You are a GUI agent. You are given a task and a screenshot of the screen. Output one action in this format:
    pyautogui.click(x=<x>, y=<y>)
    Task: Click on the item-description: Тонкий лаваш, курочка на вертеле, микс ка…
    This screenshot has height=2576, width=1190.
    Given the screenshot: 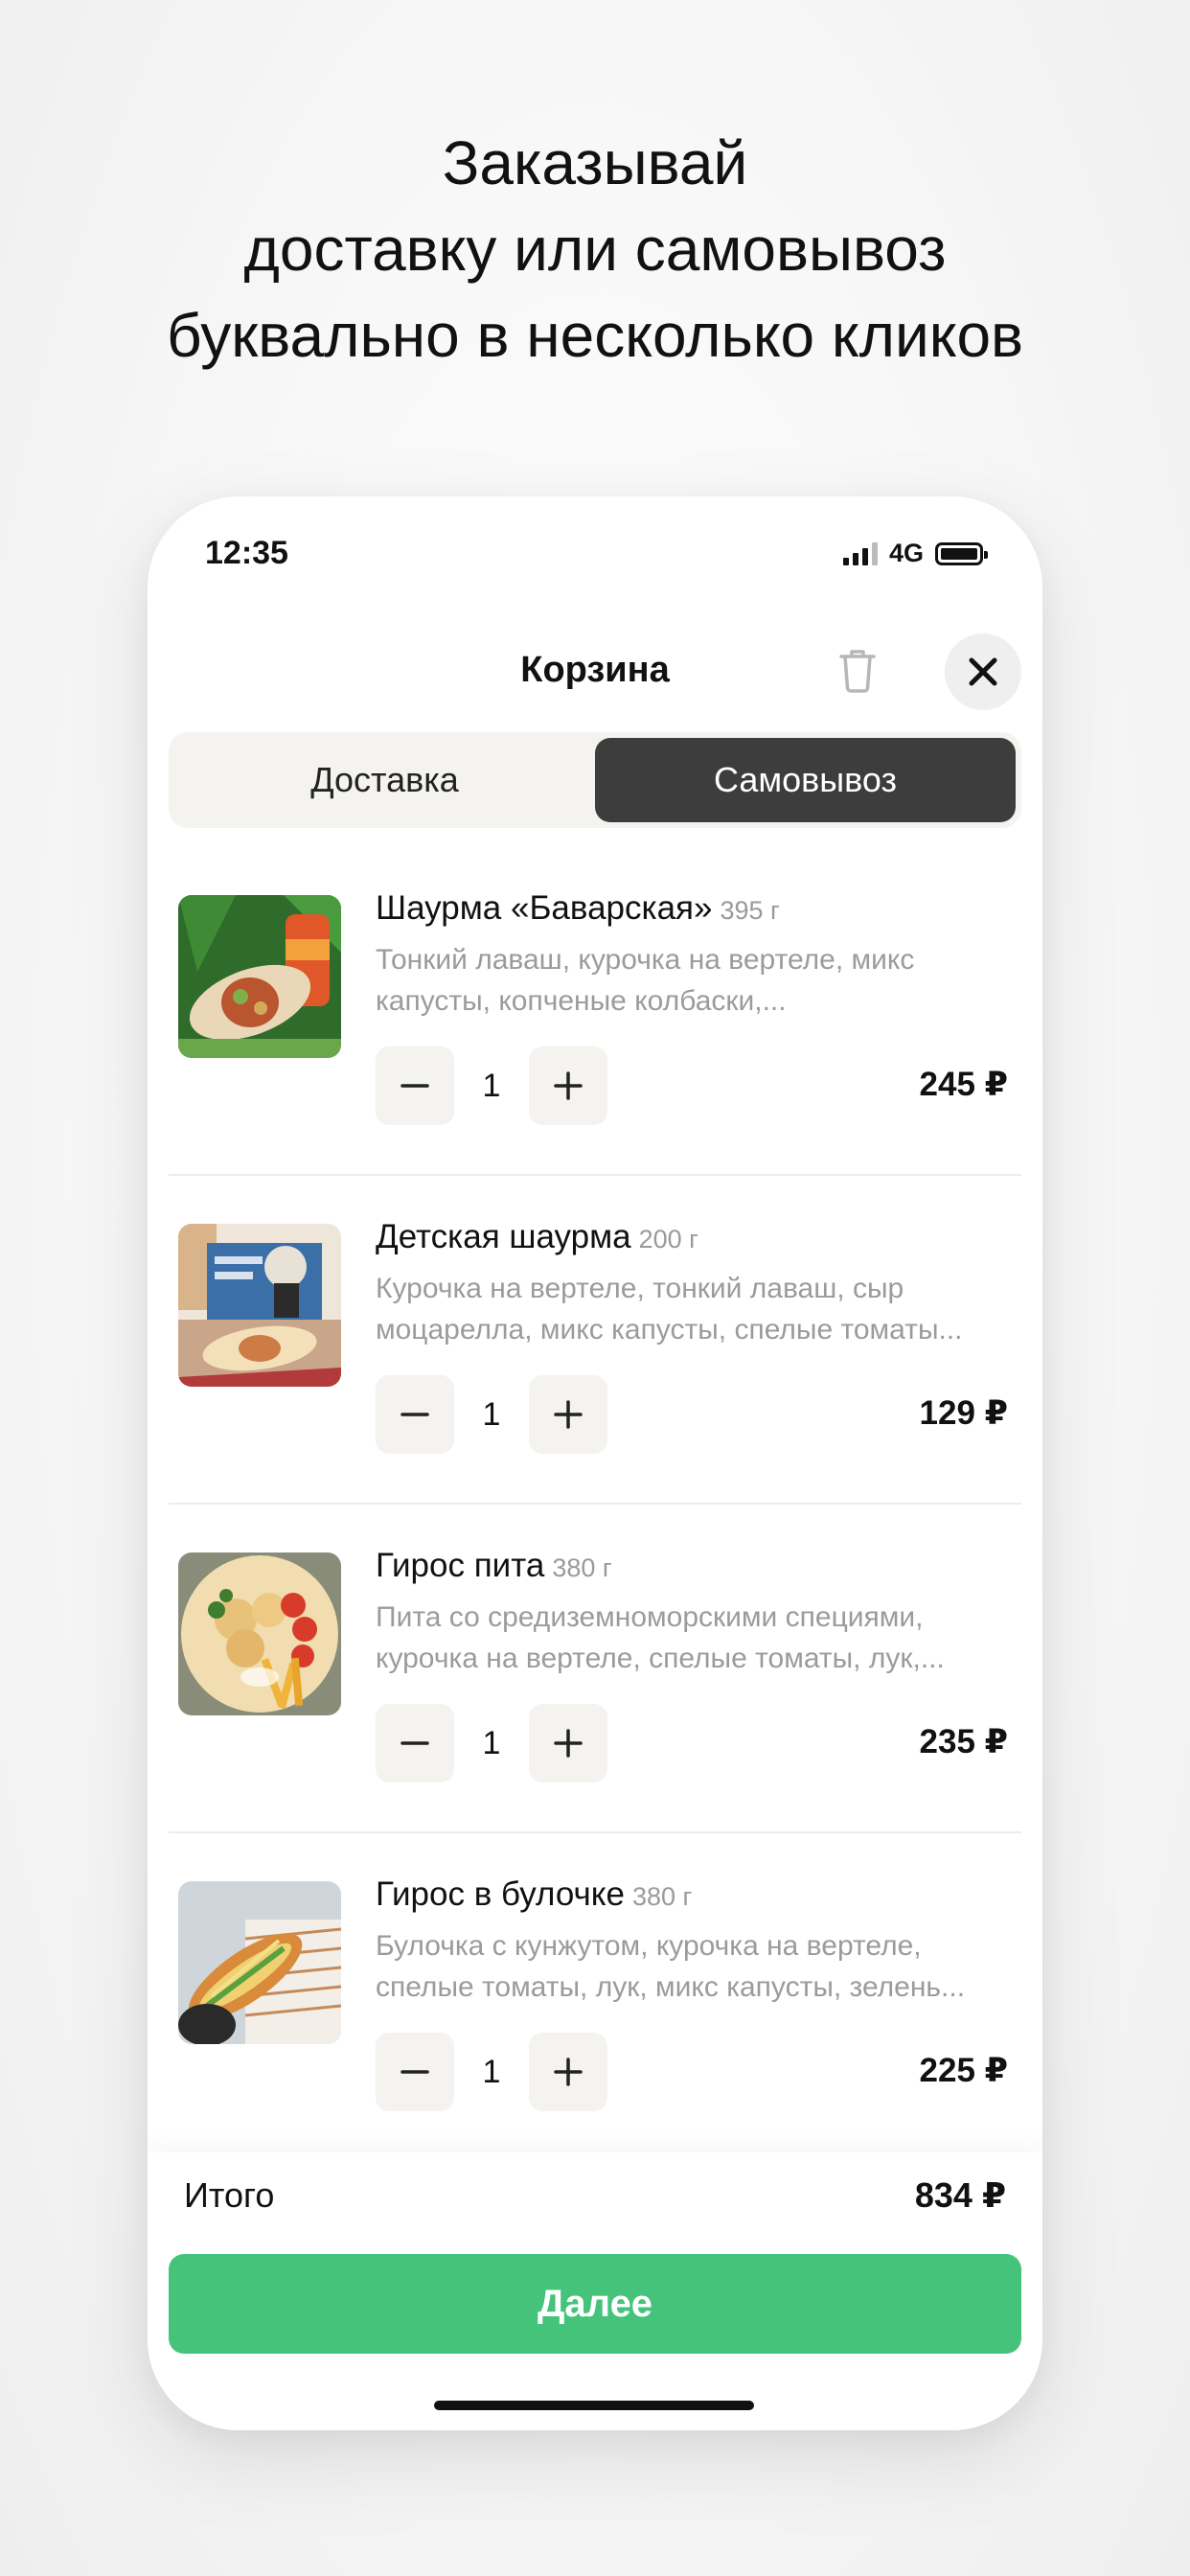 What is the action you would take?
    pyautogui.click(x=646, y=980)
    